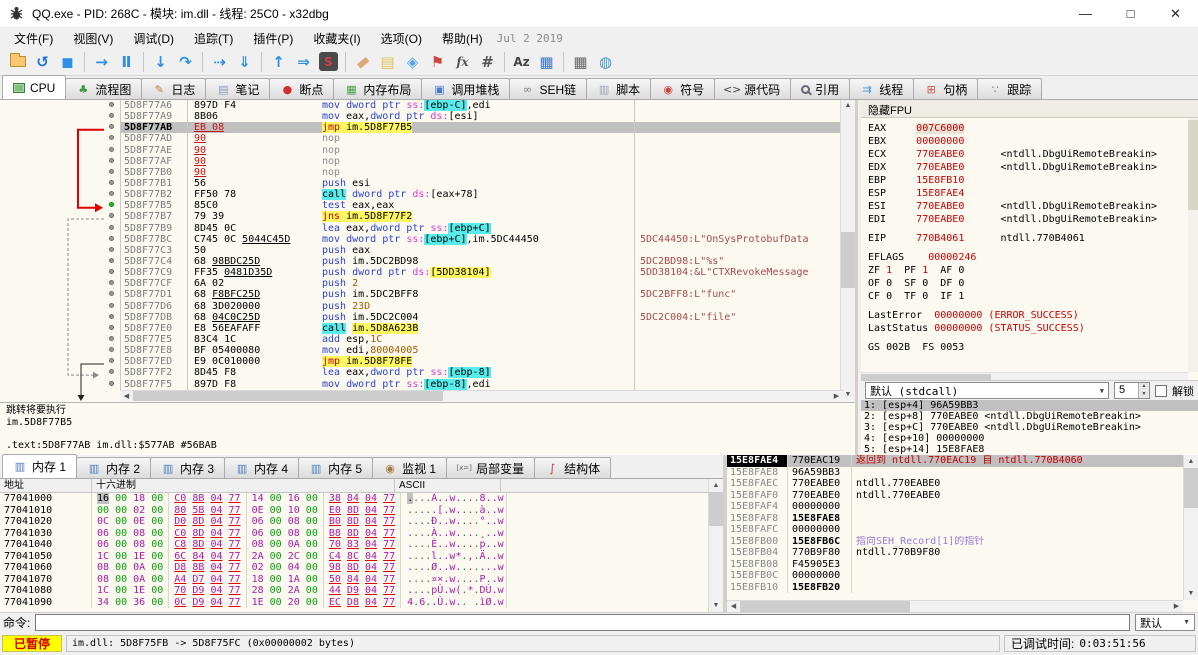  I want to click on register-row: ESP 15E8FAE4, so click(1028, 193).